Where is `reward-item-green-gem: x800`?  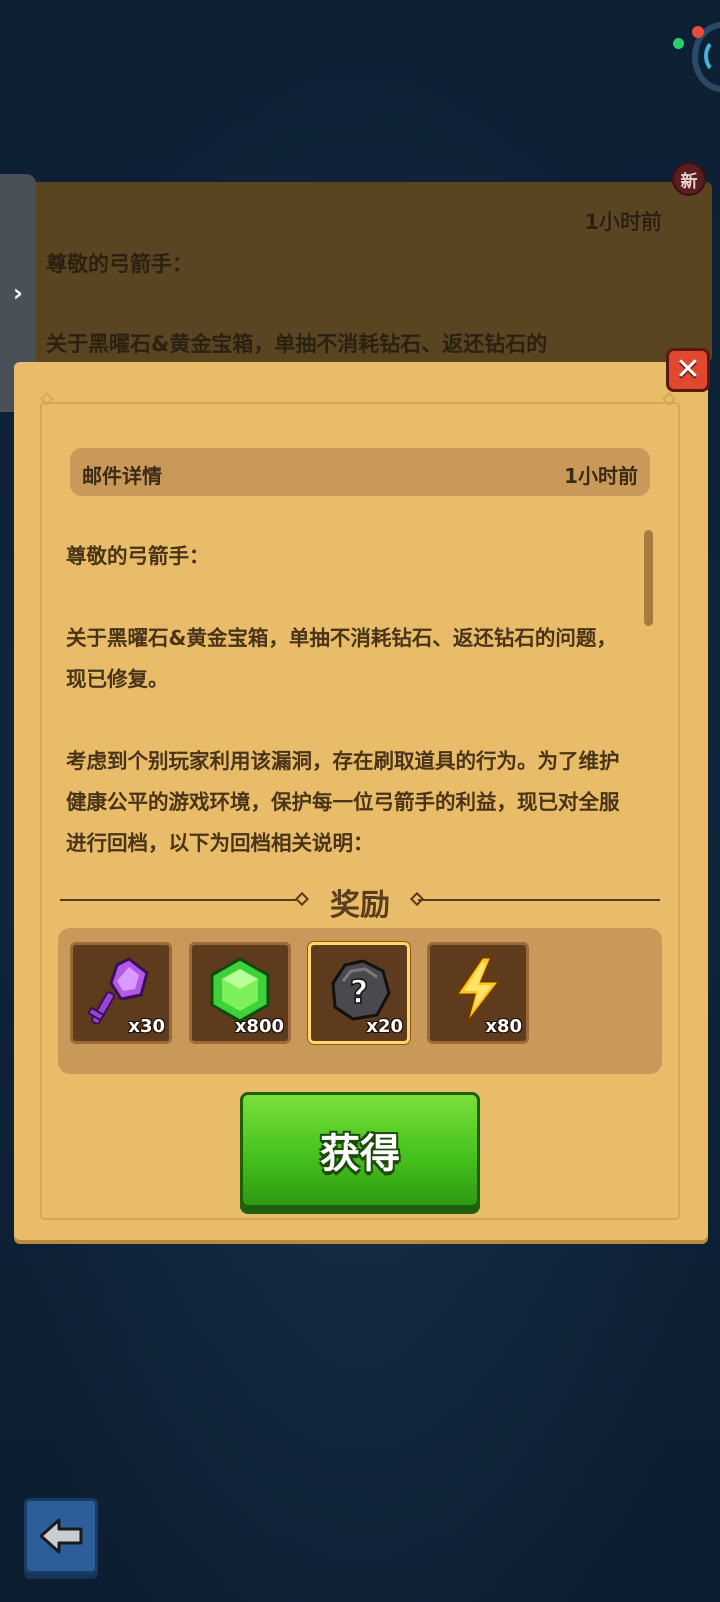 reward-item-green-gem: x800 is located at coordinates (240, 993).